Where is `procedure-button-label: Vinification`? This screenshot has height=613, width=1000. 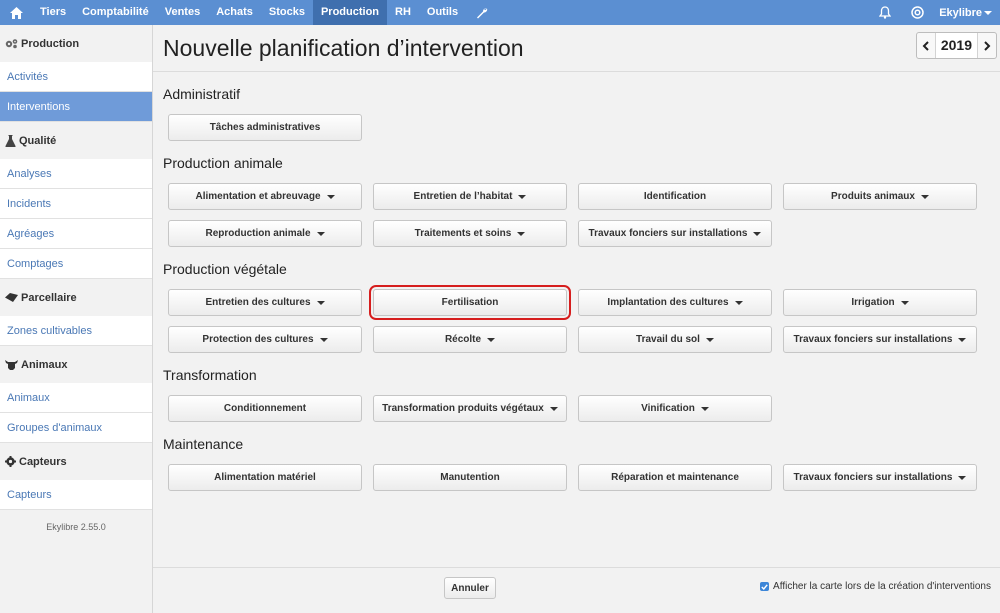
procedure-button-label: Vinification is located at coordinates (668, 408).